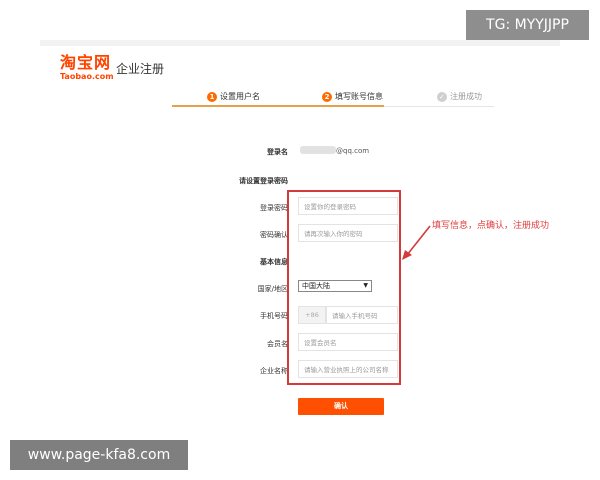 Image resolution: width=600 pixels, height=480 pixels. I want to click on top-divider, so click(300, 43).